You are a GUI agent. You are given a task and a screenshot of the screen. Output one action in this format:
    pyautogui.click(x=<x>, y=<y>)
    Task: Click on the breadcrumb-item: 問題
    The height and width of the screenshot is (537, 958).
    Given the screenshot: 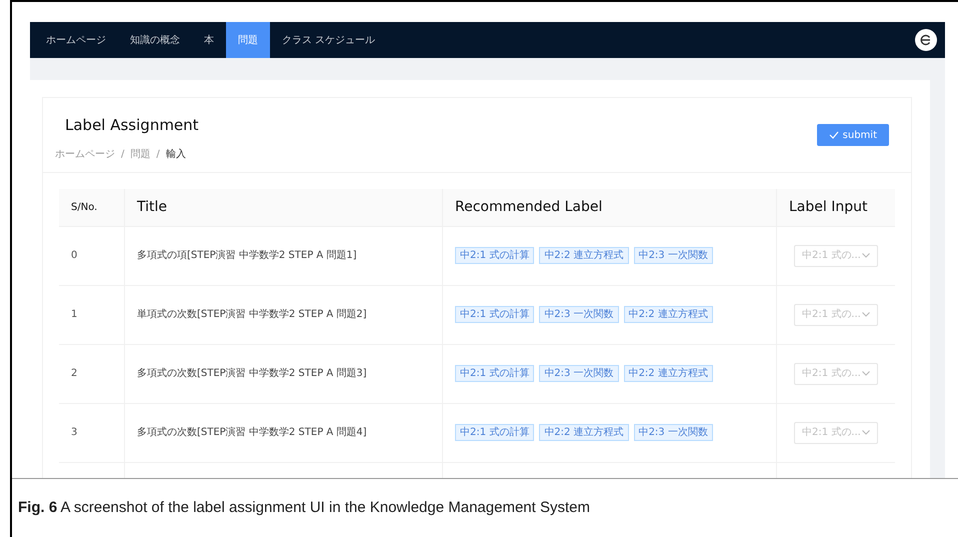 What is the action you would take?
    pyautogui.click(x=140, y=154)
    